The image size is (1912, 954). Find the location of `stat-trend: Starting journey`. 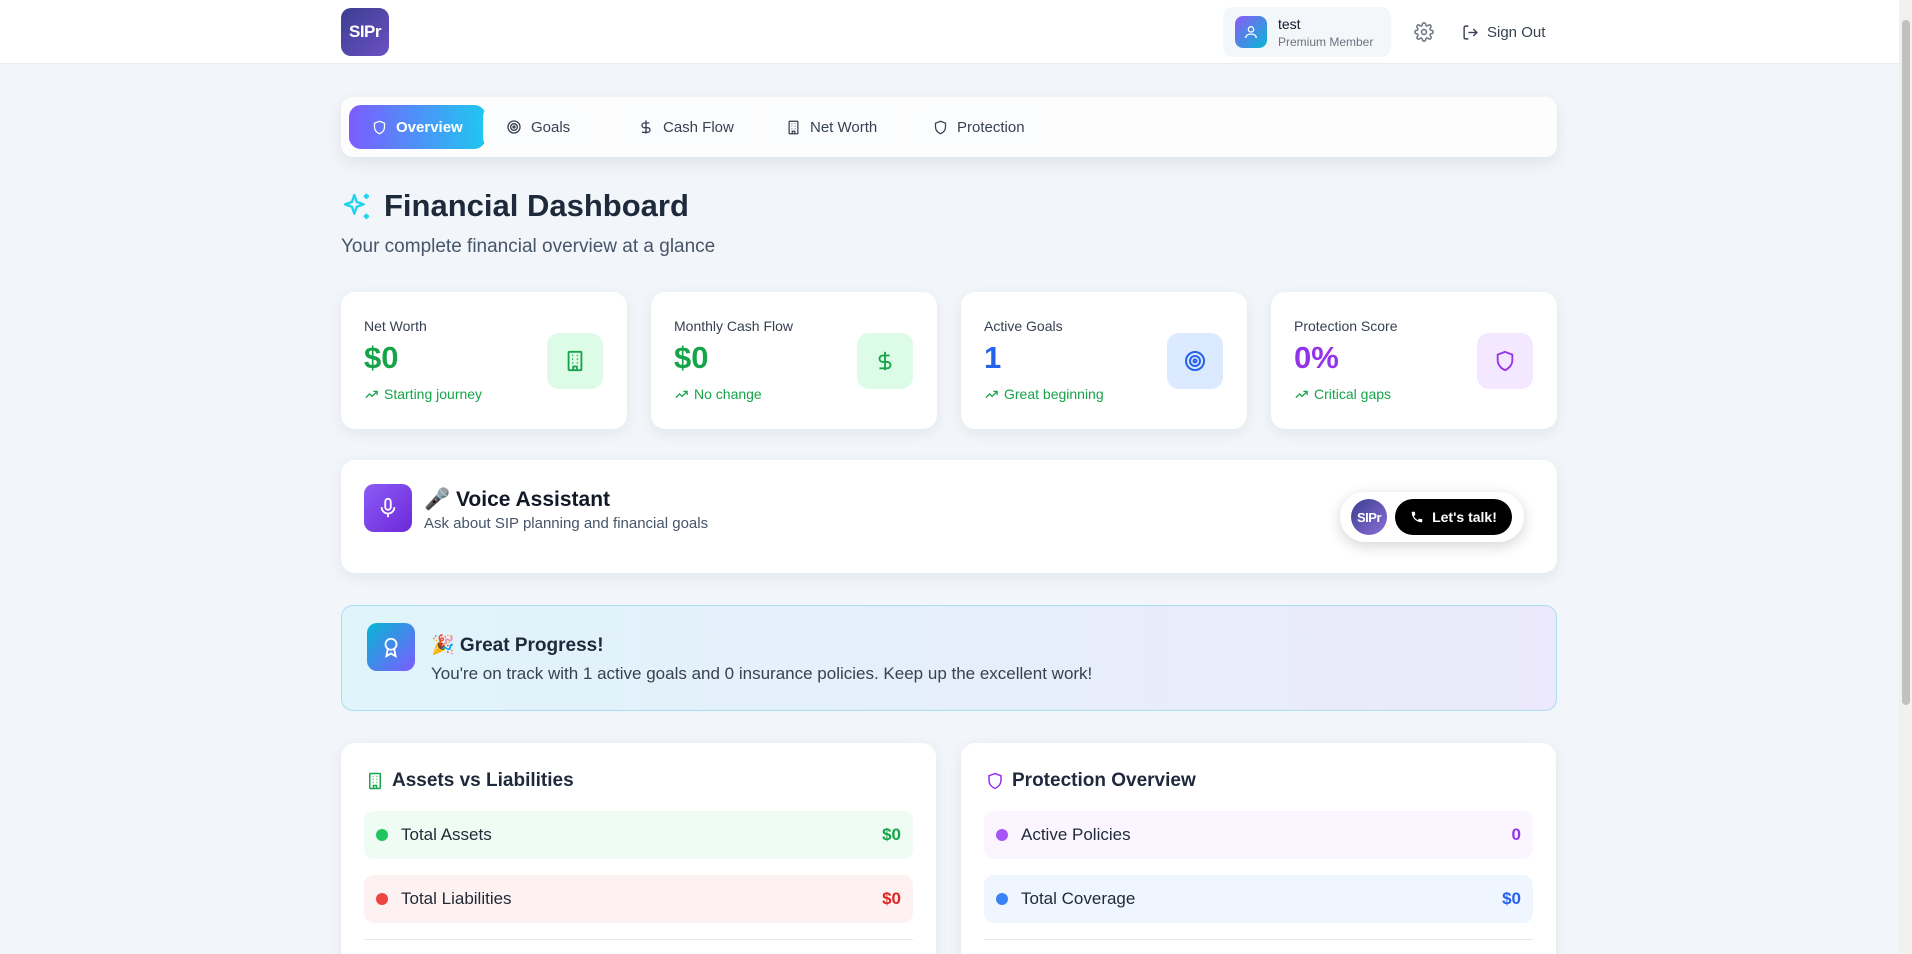

stat-trend: Starting journey is located at coordinates (423, 394).